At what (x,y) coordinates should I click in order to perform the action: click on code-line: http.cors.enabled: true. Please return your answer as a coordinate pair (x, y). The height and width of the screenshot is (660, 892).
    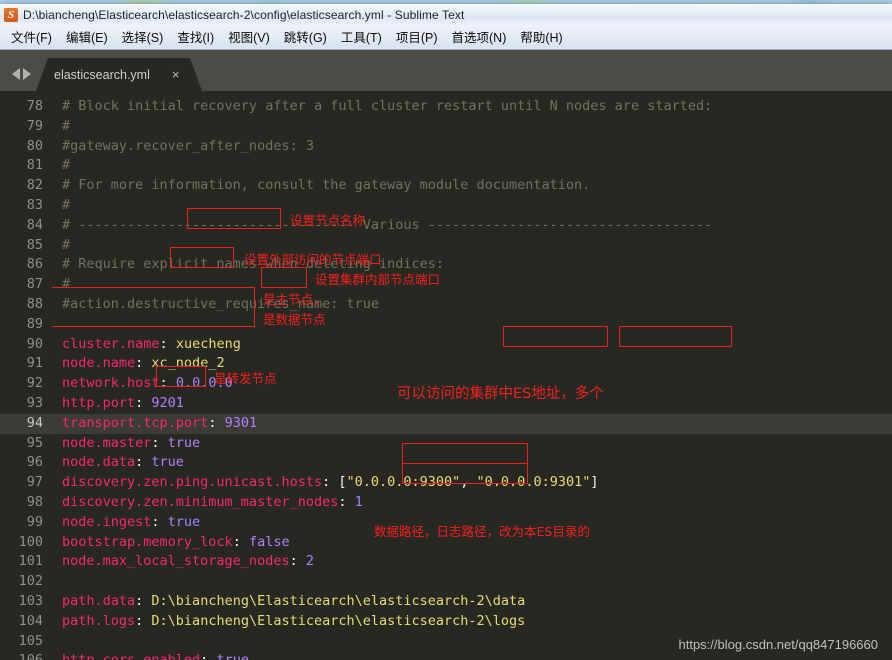
    Looking at the image, I should click on (472, 655).